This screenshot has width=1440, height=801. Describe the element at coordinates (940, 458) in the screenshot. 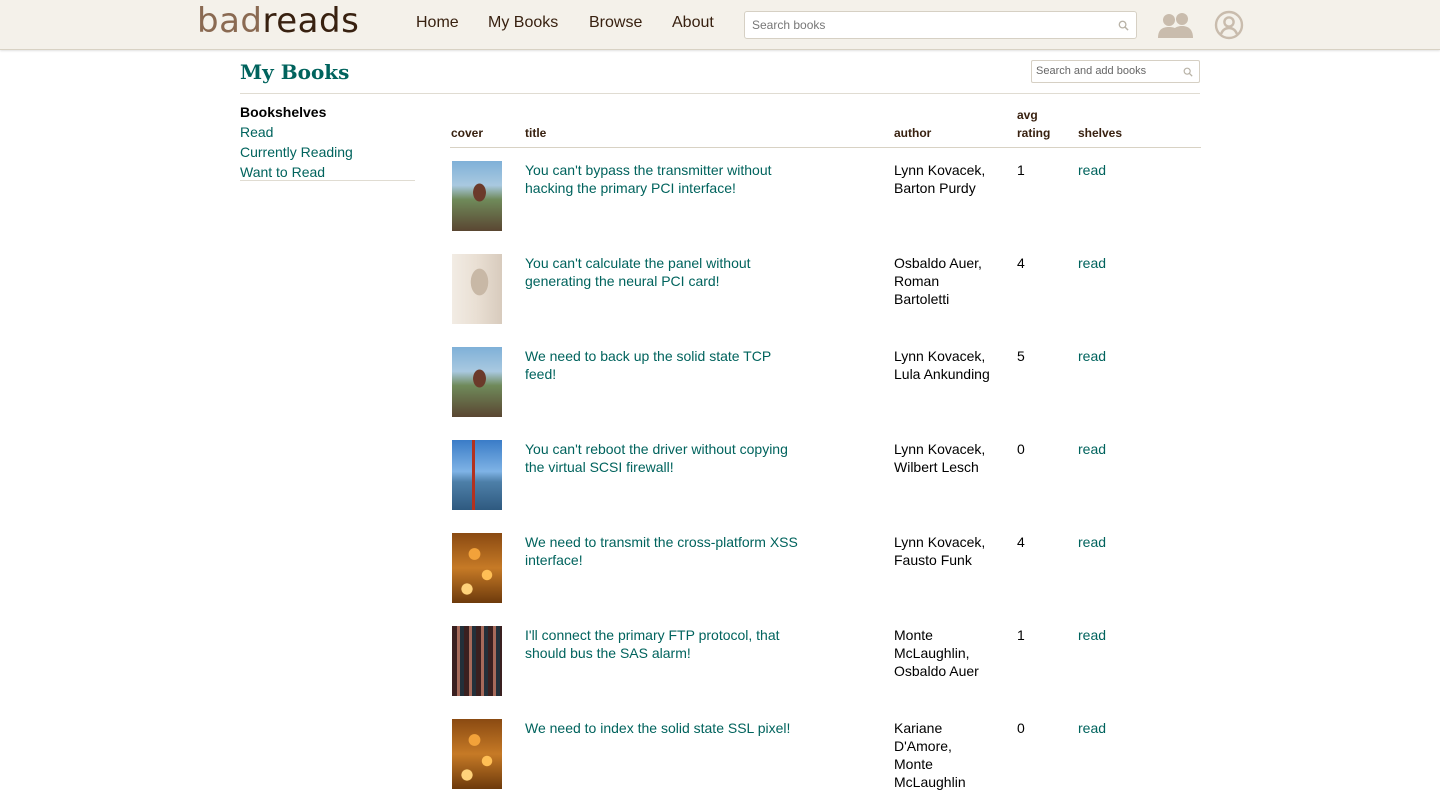

I see `book-author: Lynn Kovacek, Wilbert Lesch` at that location.